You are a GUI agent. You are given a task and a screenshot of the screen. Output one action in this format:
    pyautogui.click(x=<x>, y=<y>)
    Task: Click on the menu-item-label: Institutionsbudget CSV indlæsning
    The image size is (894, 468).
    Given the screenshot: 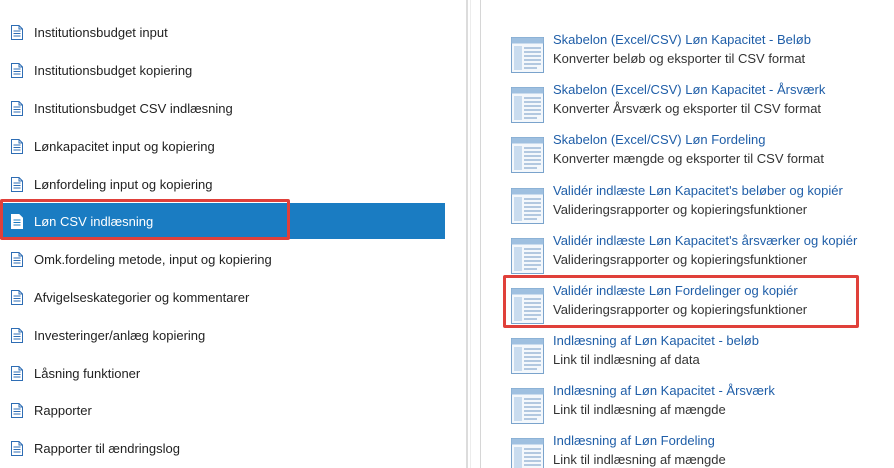 What is the action you would take?
    pyautogui.click(x=133, y=108)
    